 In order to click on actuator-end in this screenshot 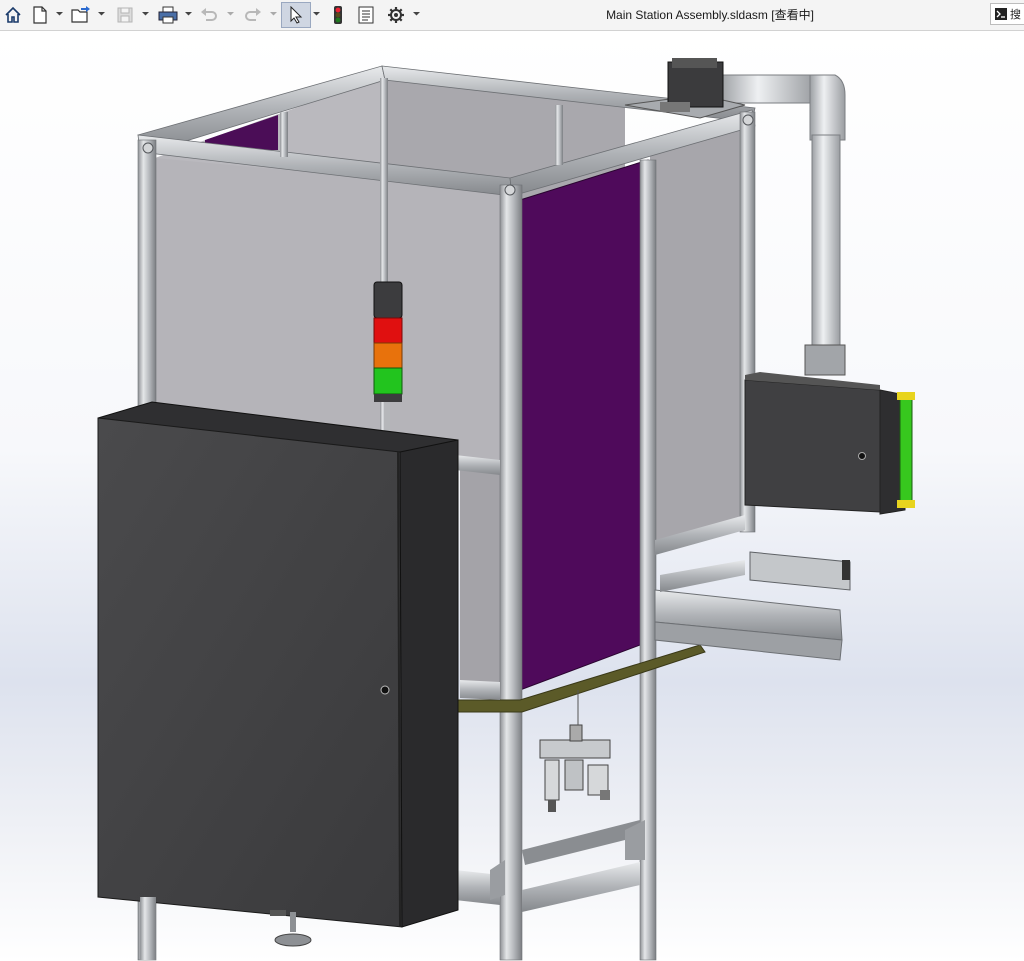, I will do `click(846, 570)`.